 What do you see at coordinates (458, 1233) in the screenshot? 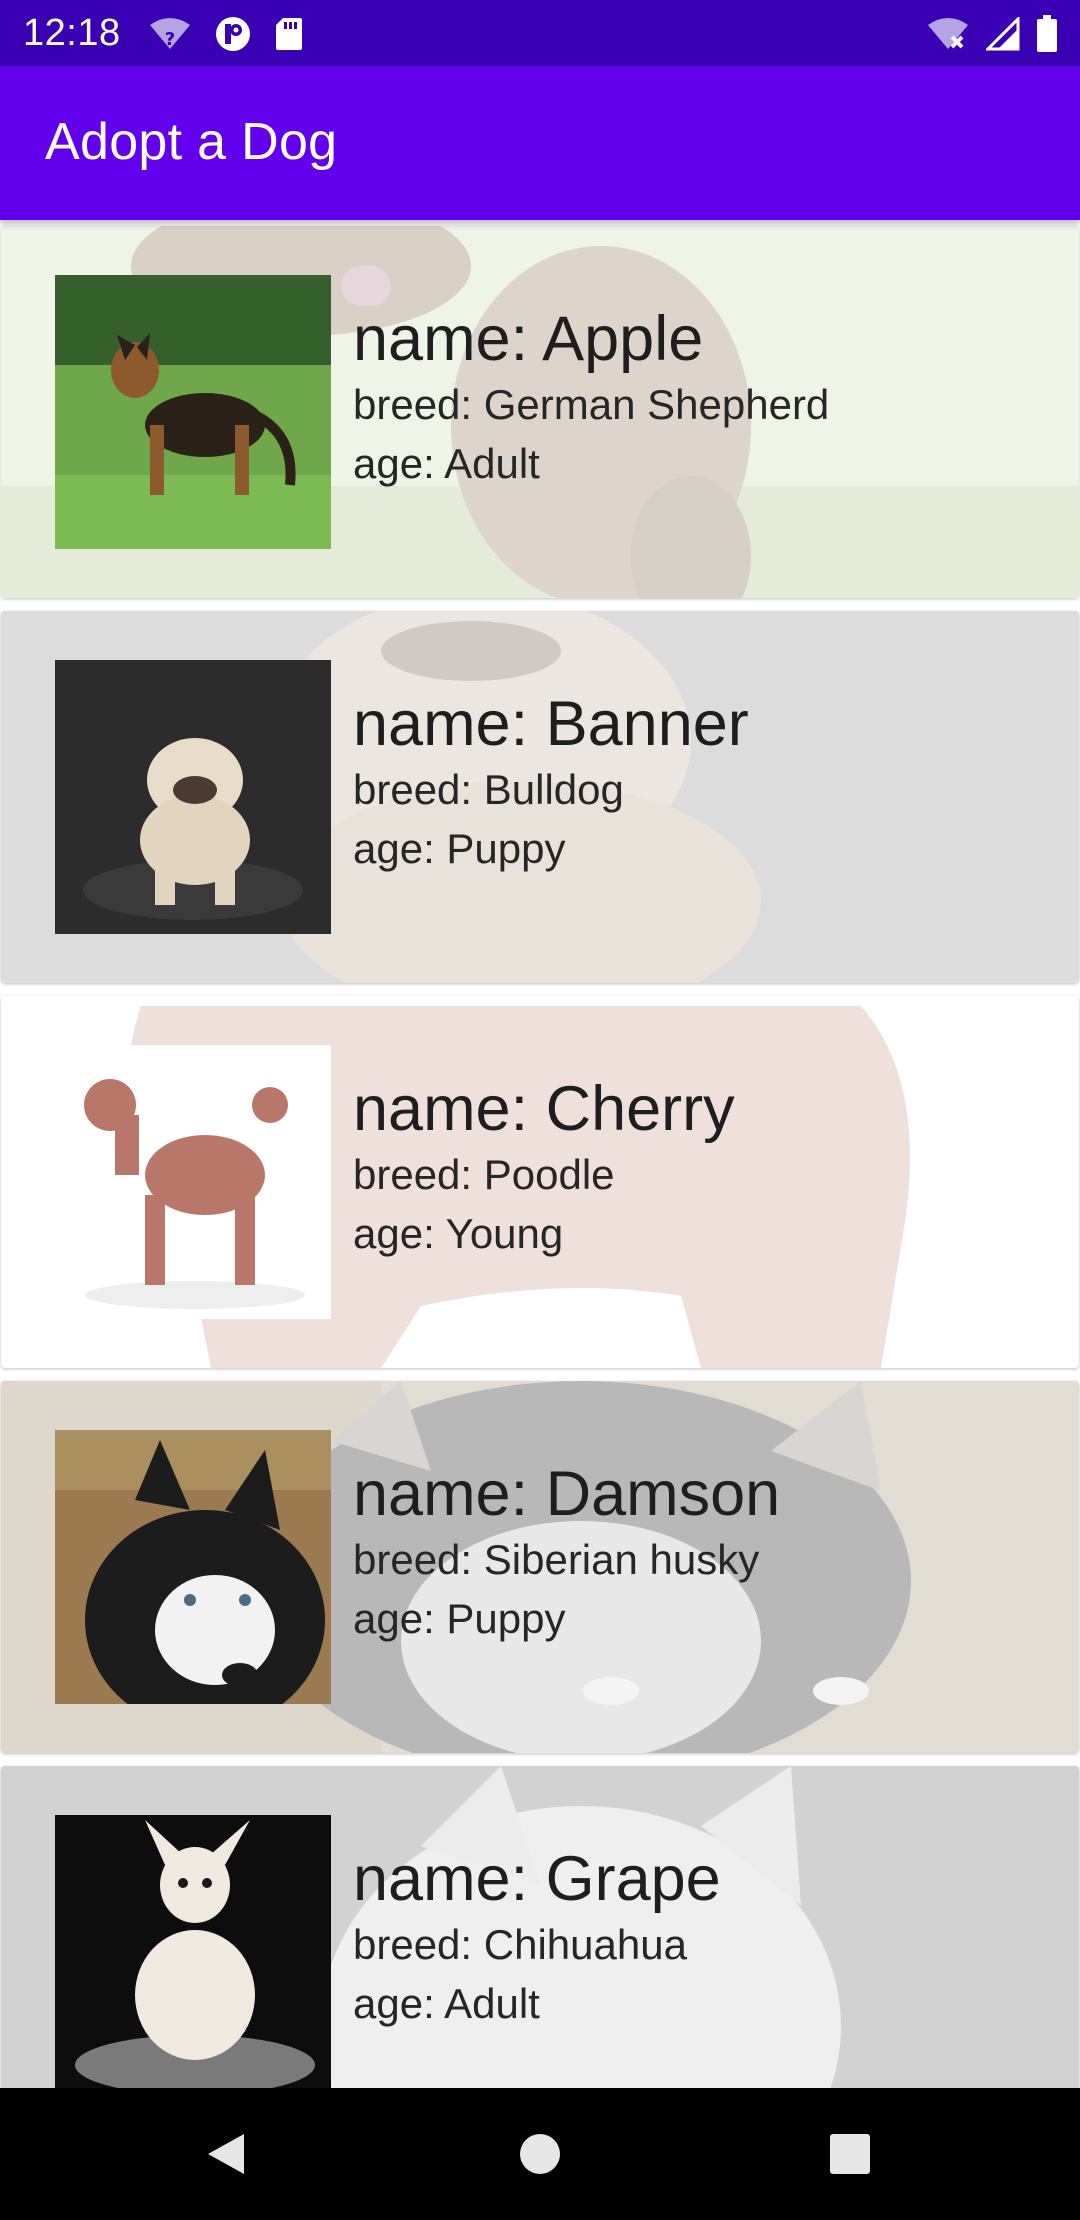
I see `dog-age: age: Young` at bounding box center [458, 1233].